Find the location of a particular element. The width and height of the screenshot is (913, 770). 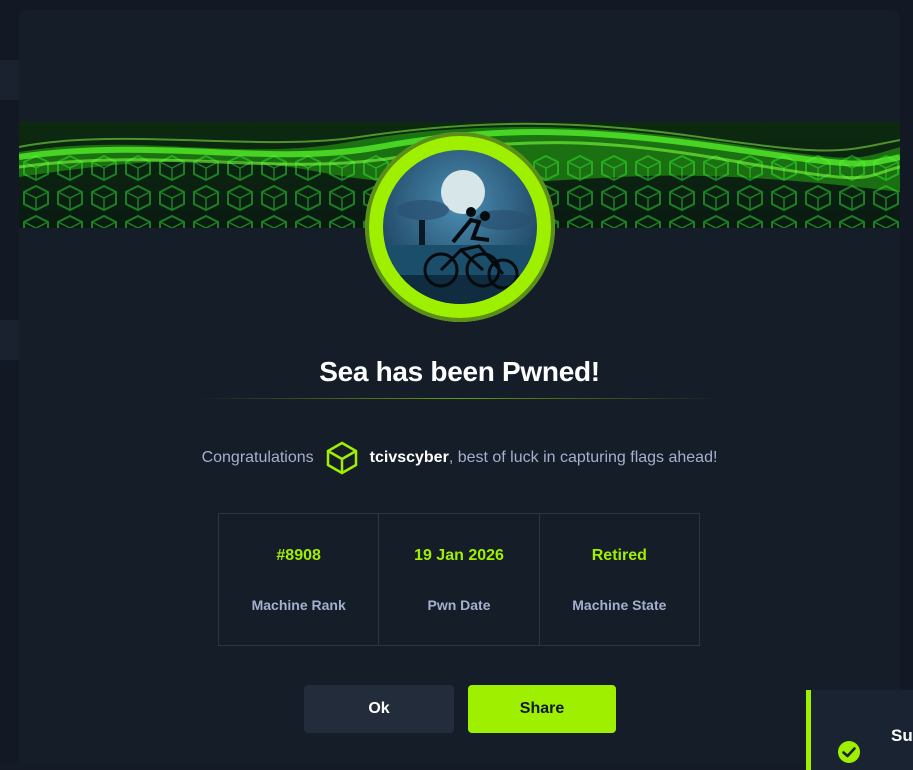

username-link: tcivscyber is located at coordinates (409, 458).